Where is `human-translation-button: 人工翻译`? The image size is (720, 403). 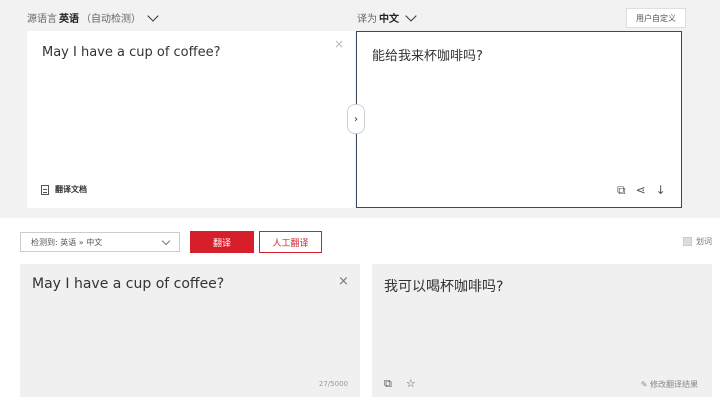
human-translation-button: 人工翻译 is located at coordinates (290, 242).